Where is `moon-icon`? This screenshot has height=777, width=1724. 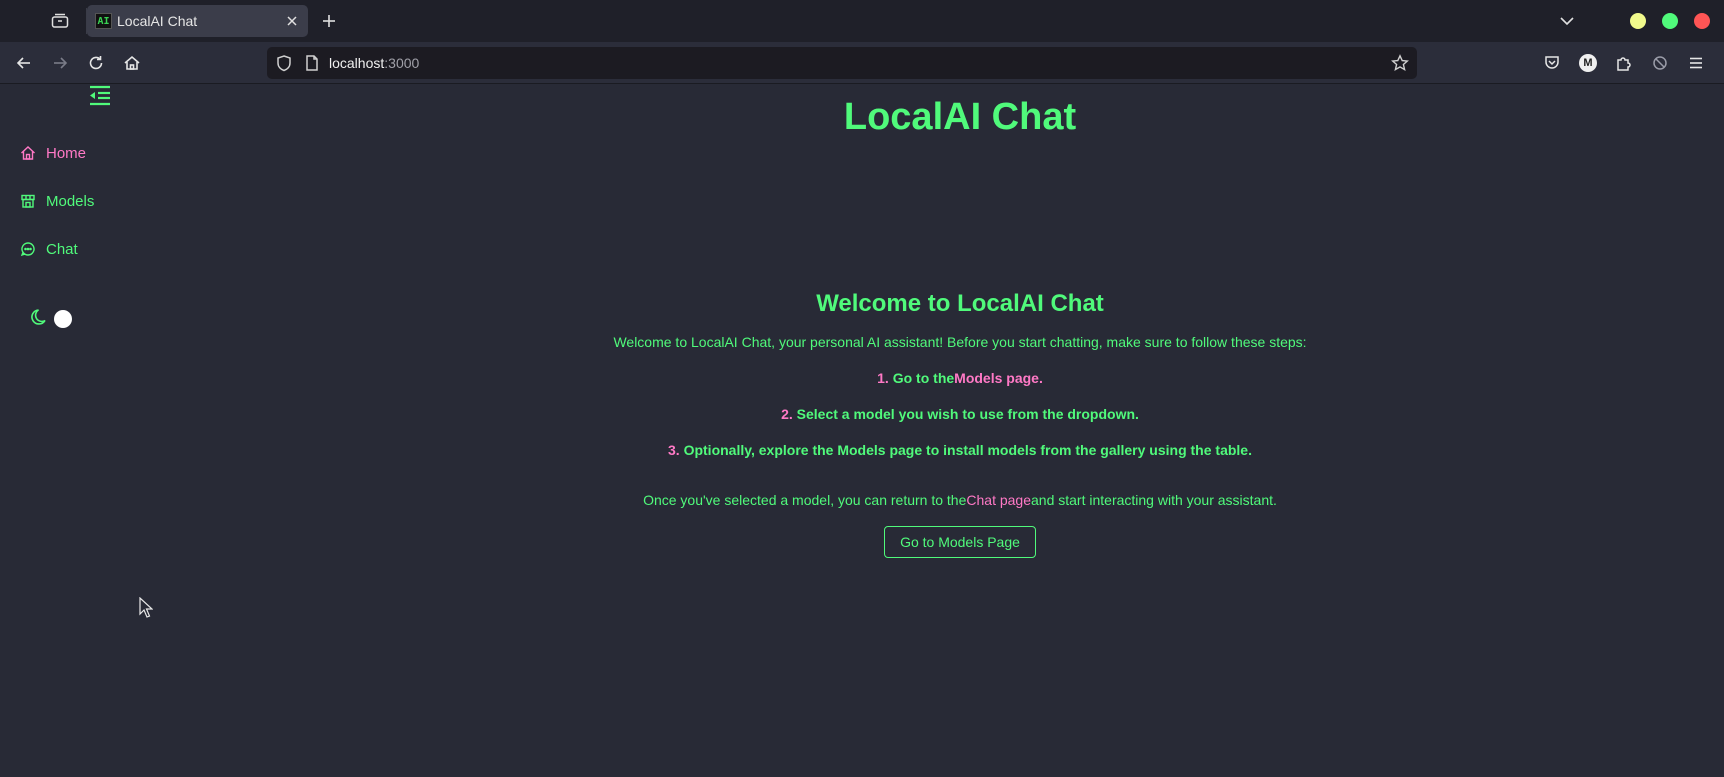 moon-icon is located at coordinates (40, 319).